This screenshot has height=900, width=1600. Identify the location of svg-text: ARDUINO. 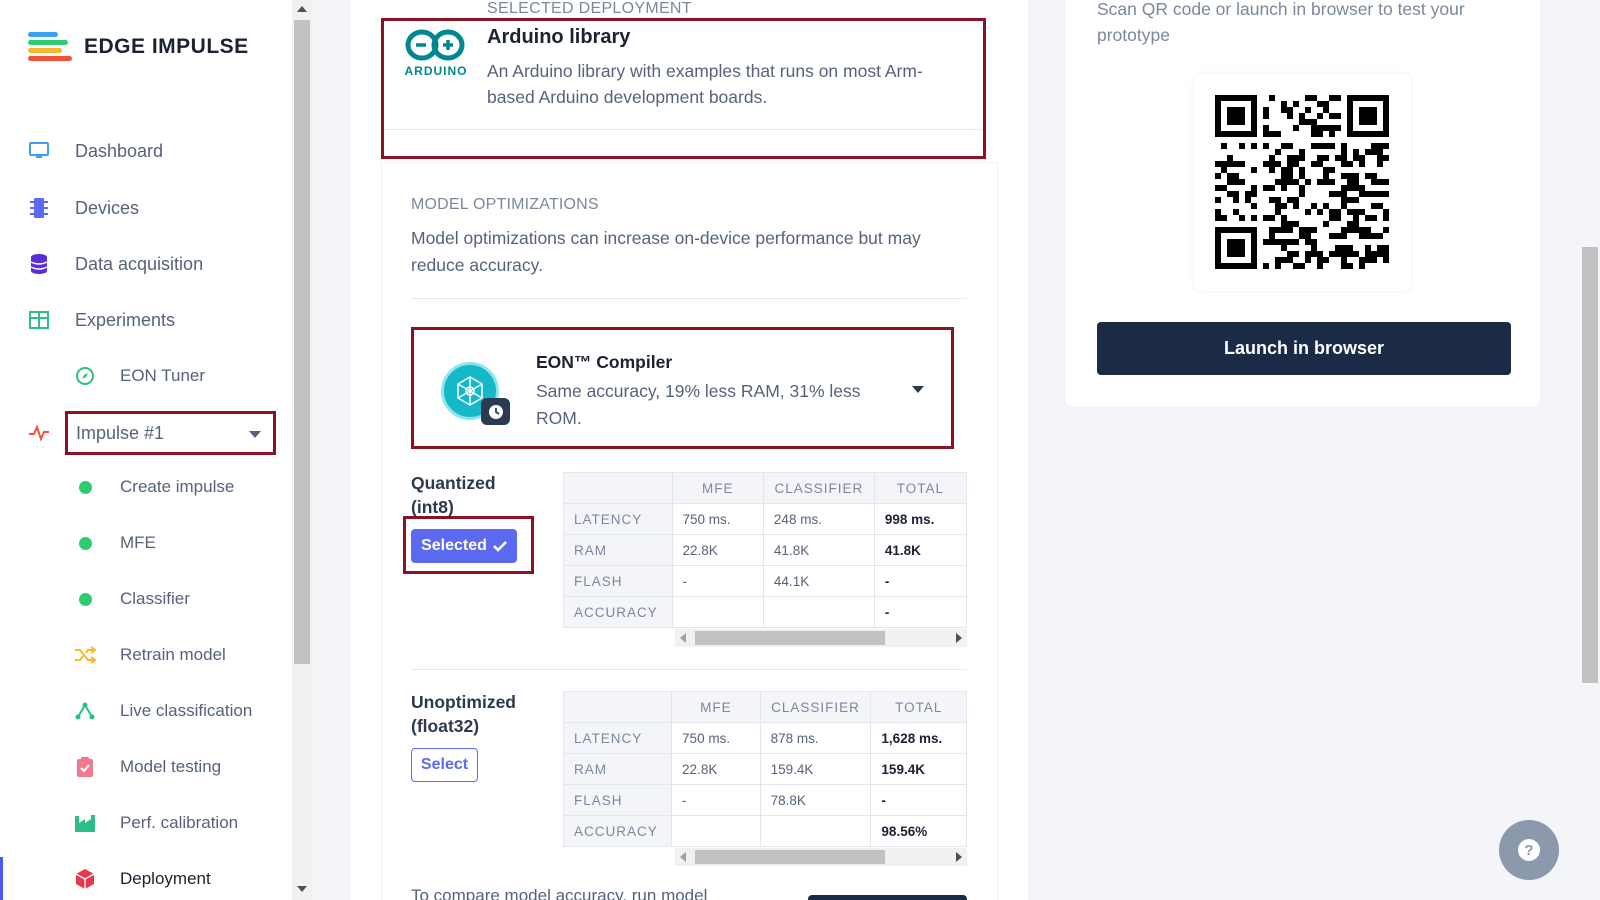
(436, 71).